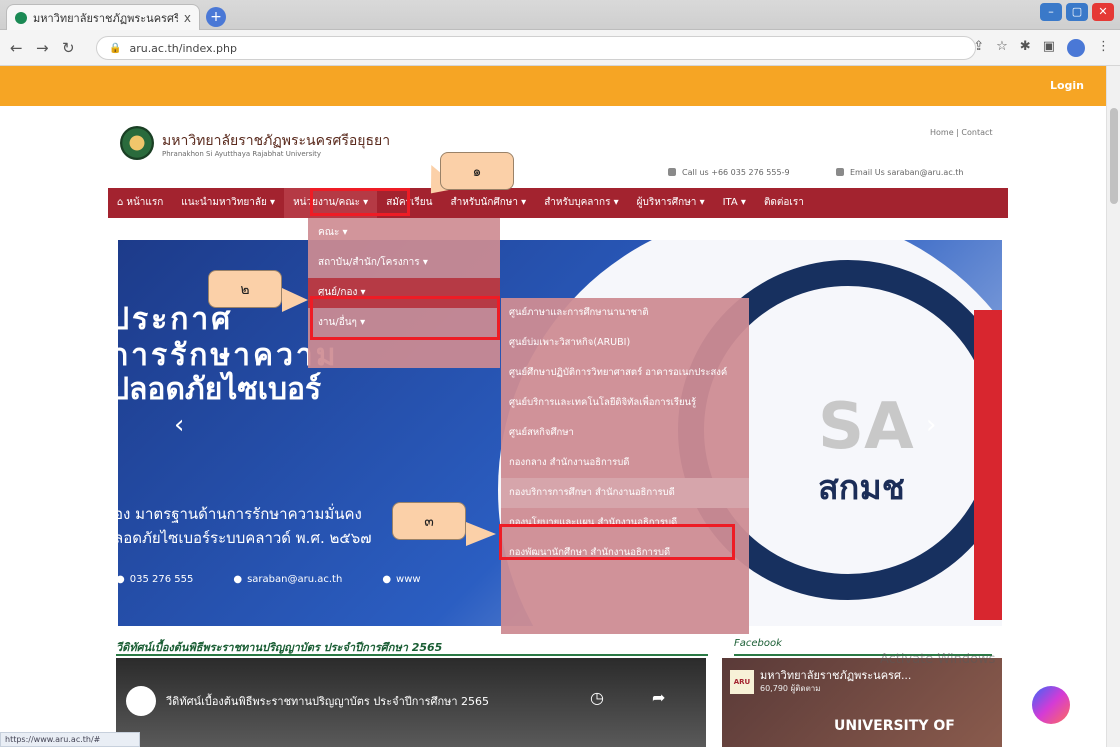 This screenshot has height=747, width=1120. What do you see at coordinates (553, 86) in the screenshot?
I see `top-bar: Login` at bounding box center [553, 86].